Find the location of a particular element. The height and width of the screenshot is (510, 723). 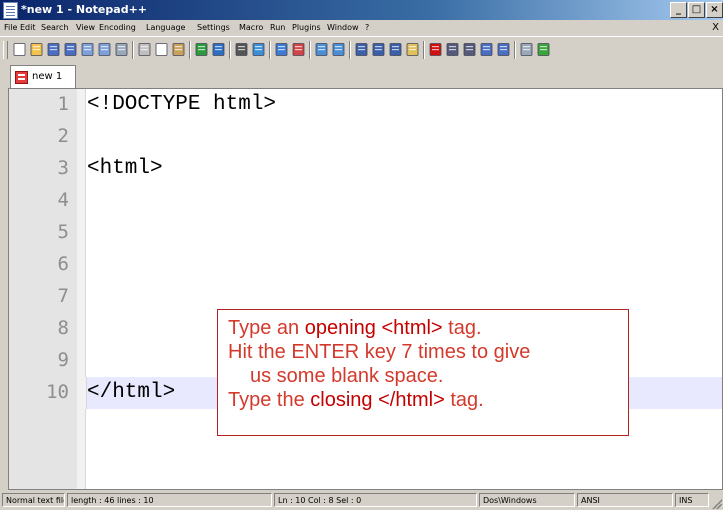

cut-icon is located at coordinates (144, 49).